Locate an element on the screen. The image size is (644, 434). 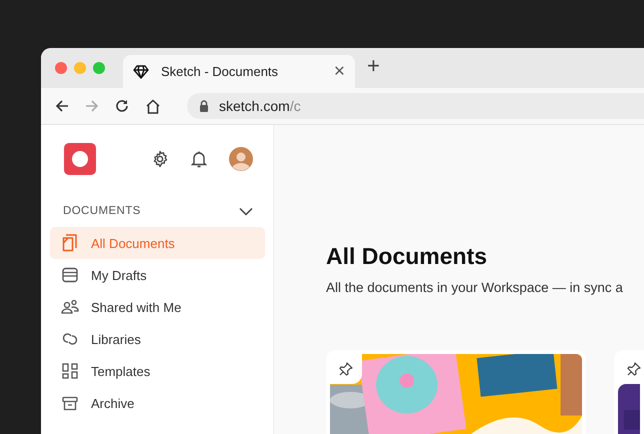
close-tab-button: × is located at coordinates (339, 71).